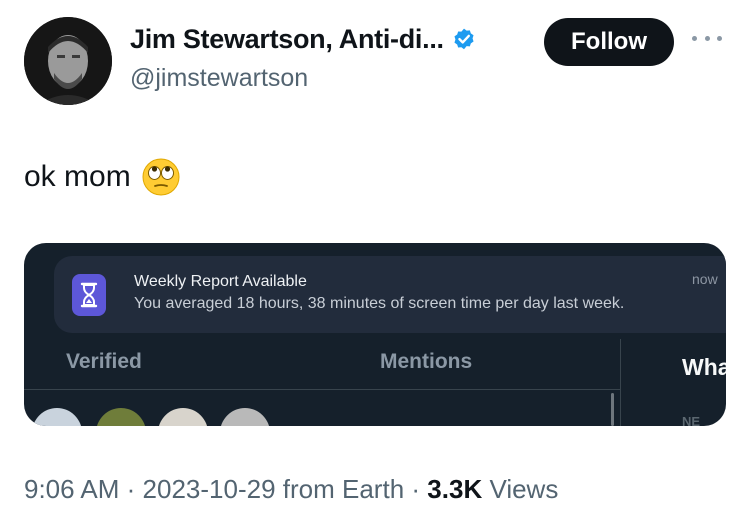 Image resolution: width=750 pixels, height=511 pixels. What do you see at coordinates (454, 489) in the screenshot?
I see `views-count: 3.3K` at bounding box center [454, 489].